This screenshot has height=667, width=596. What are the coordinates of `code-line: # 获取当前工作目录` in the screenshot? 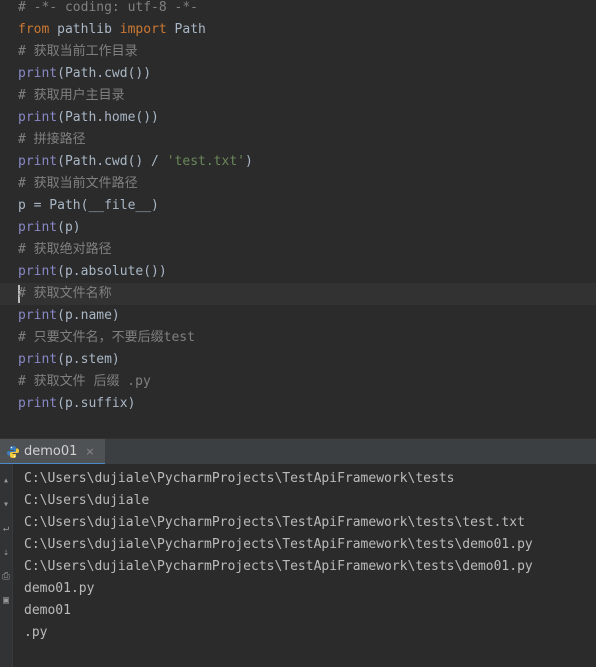 It's located at (78, 52).